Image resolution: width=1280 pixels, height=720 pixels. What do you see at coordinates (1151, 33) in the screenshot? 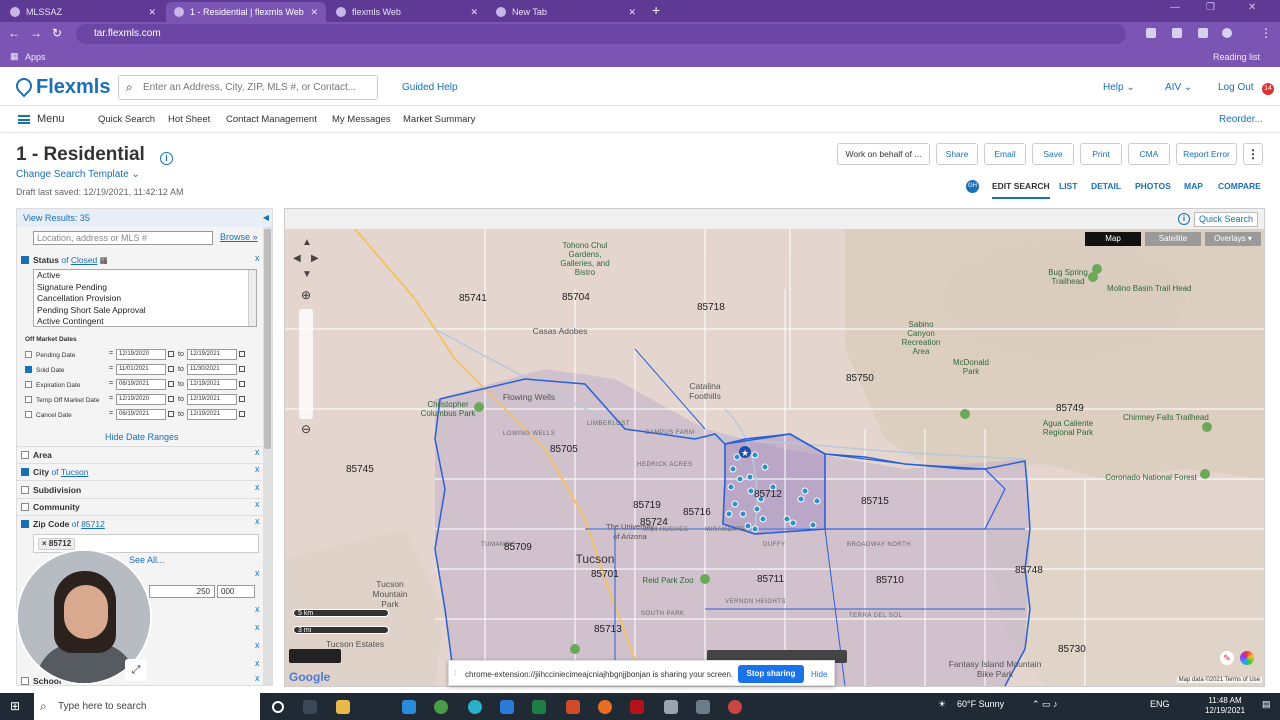
I see `extension-rec-icon` at bounding box center [1151, 33].